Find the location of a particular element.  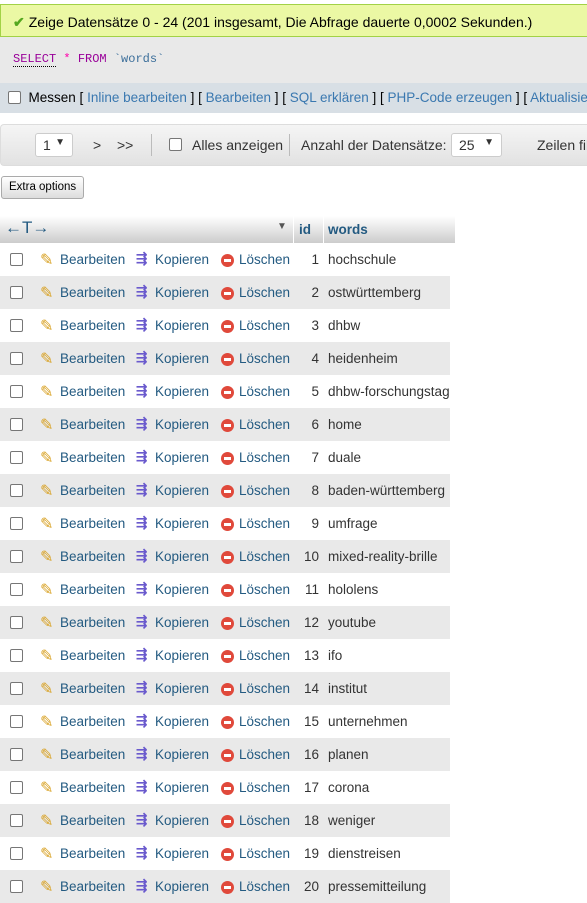

cell-words: corona is located at coordinates (348, 787).